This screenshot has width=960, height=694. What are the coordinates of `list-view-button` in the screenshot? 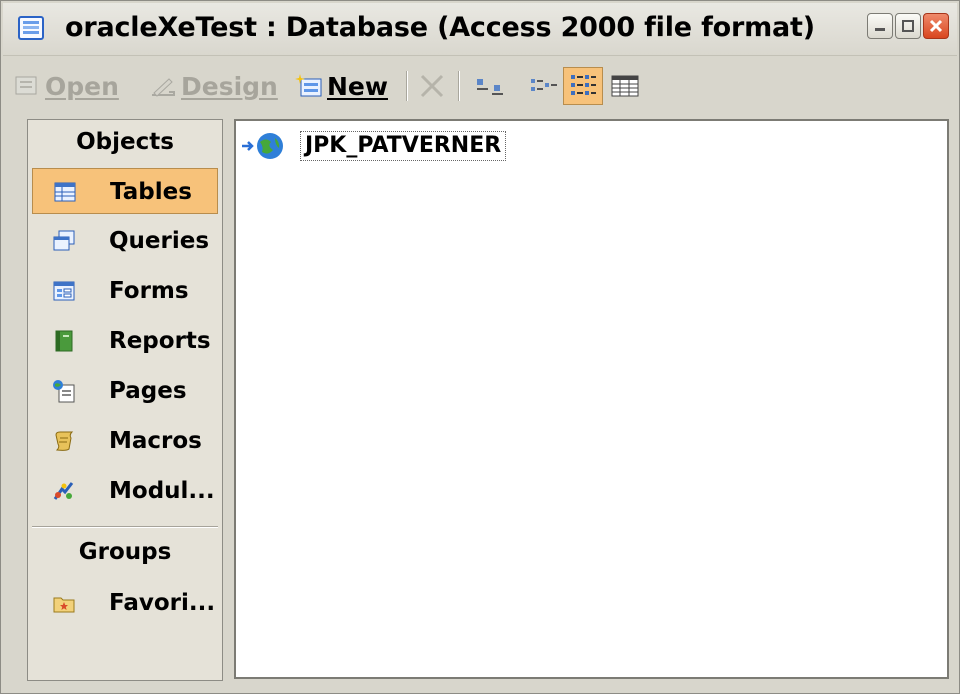 It's located at (583, 86).